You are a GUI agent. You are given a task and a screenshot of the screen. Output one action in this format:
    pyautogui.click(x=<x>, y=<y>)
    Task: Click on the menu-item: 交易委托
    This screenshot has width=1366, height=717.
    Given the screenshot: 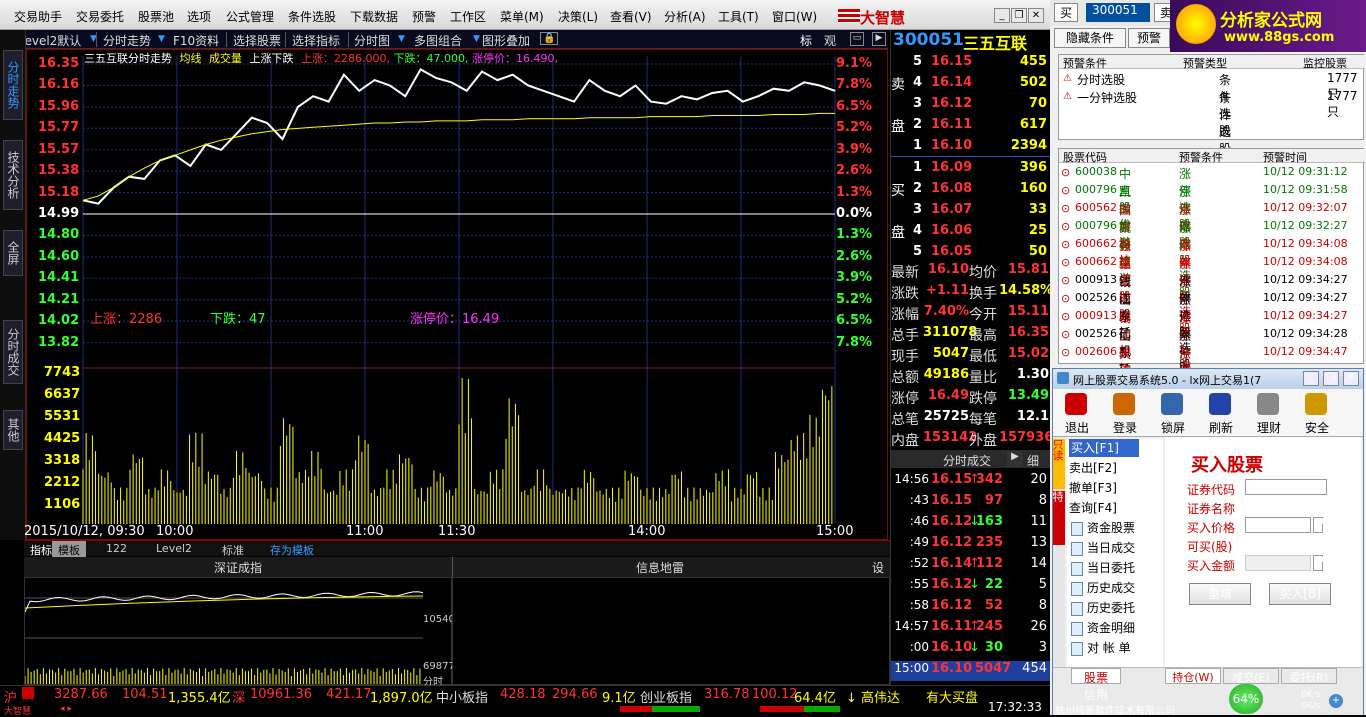 What is the action you would take?
    pyautogui.click(x=100, y=16)
    